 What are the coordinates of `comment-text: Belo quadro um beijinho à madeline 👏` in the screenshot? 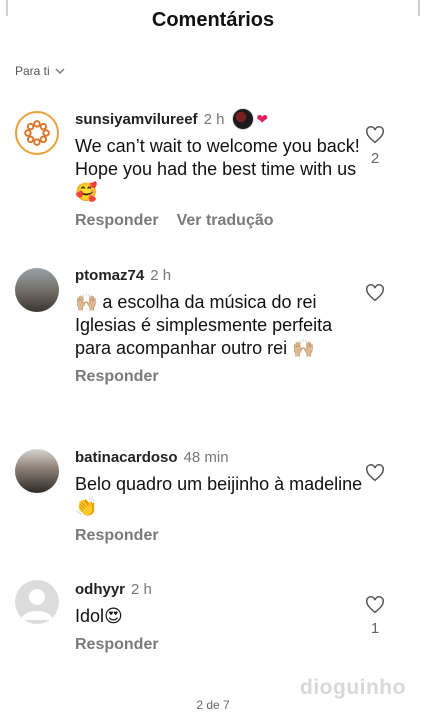 It's located at (219, 495).